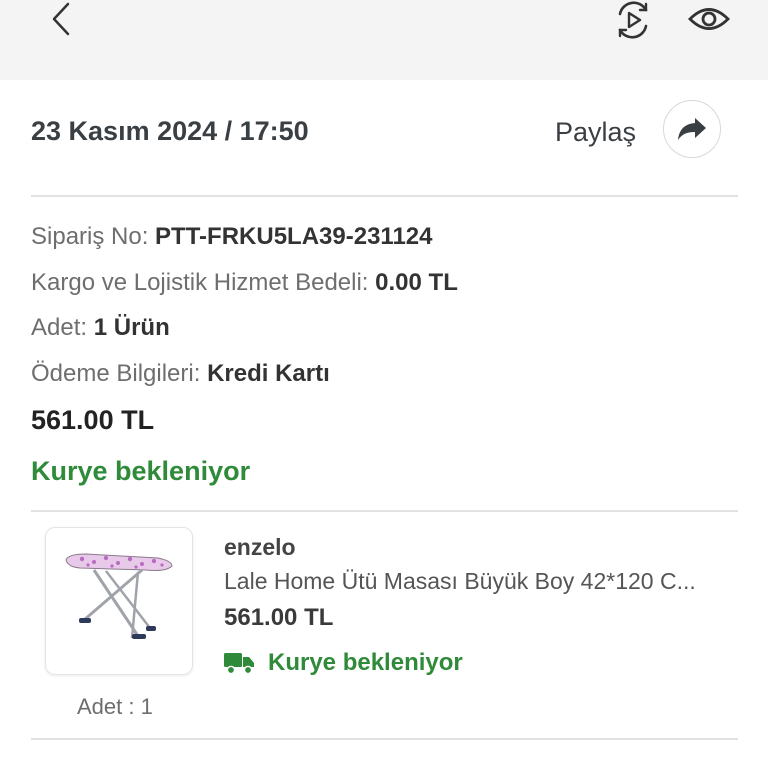  Describe the element at coordinates (294, 236) in the screenshot. I see `order-number-value: PTT-FRKU5LA39-231124` at that location.